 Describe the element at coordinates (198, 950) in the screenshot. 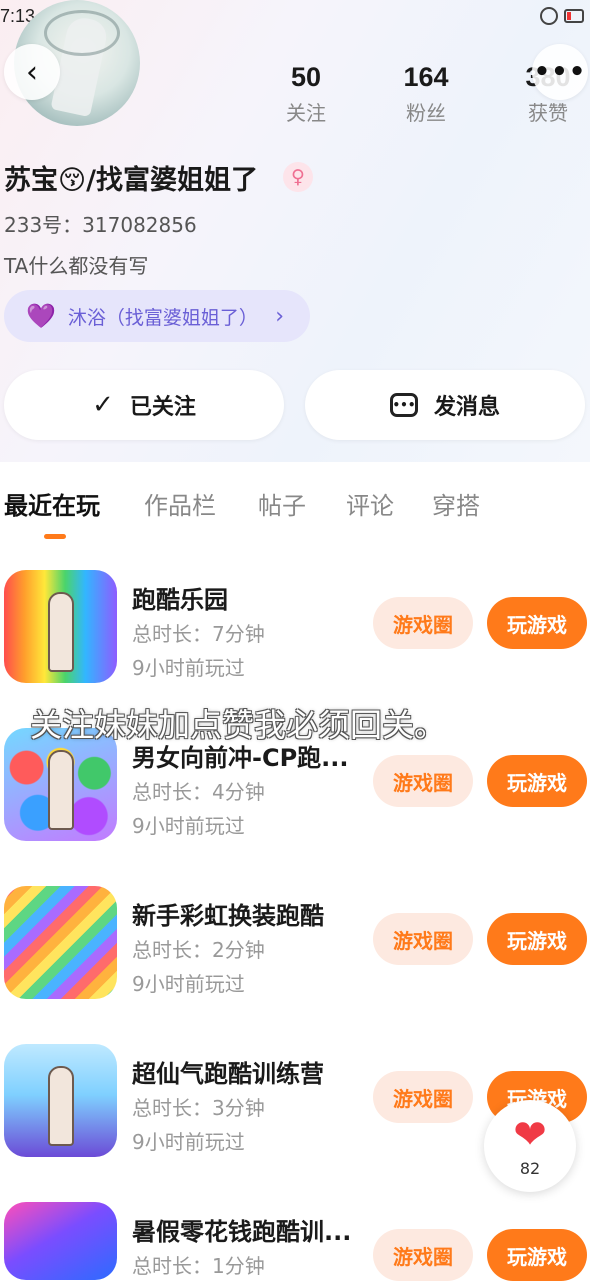

I see `game-duration: 总时长：2分钟` at that location.